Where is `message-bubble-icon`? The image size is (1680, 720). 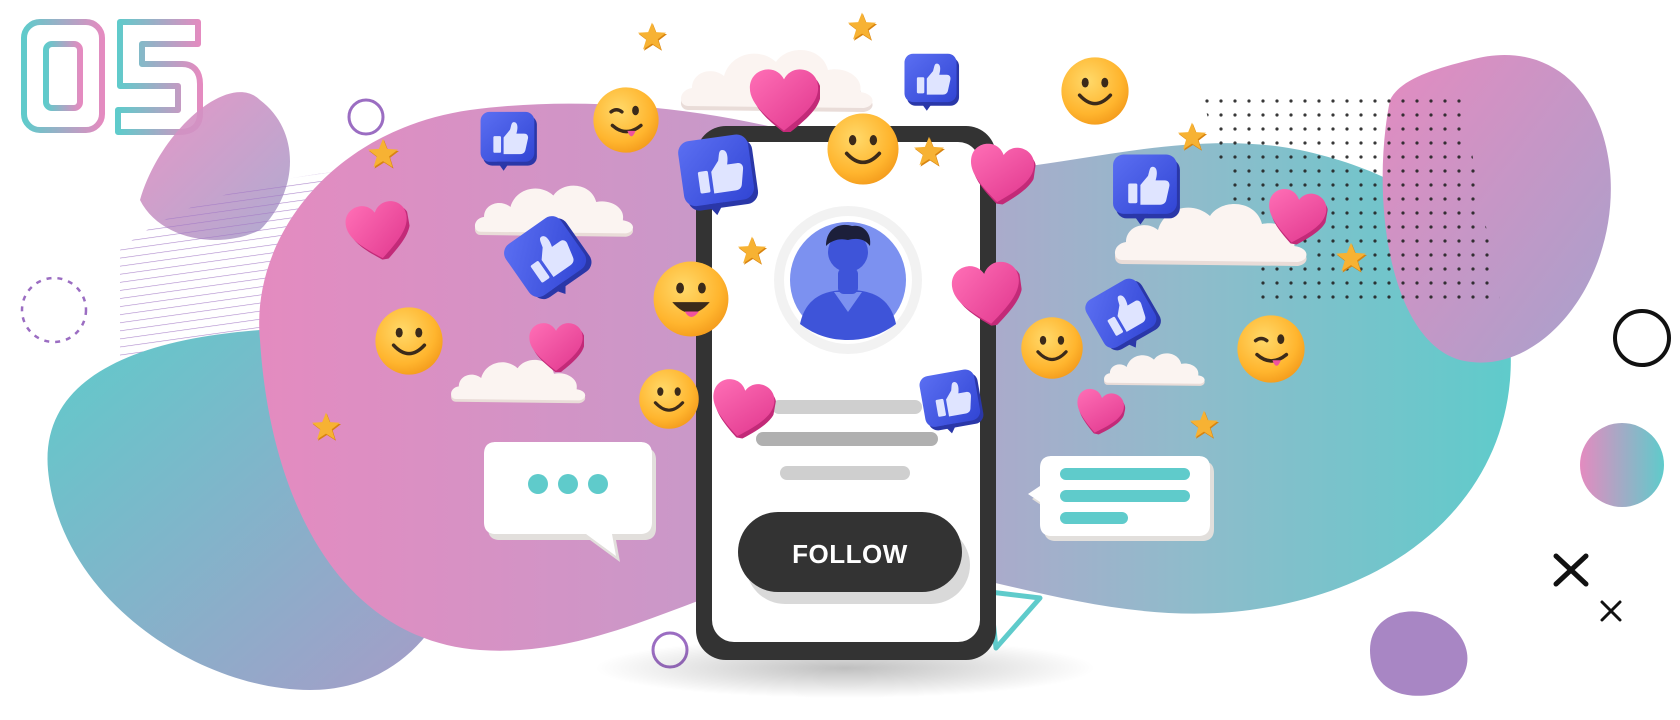 message-bubble-icon is located at coordinates (1121, 498).